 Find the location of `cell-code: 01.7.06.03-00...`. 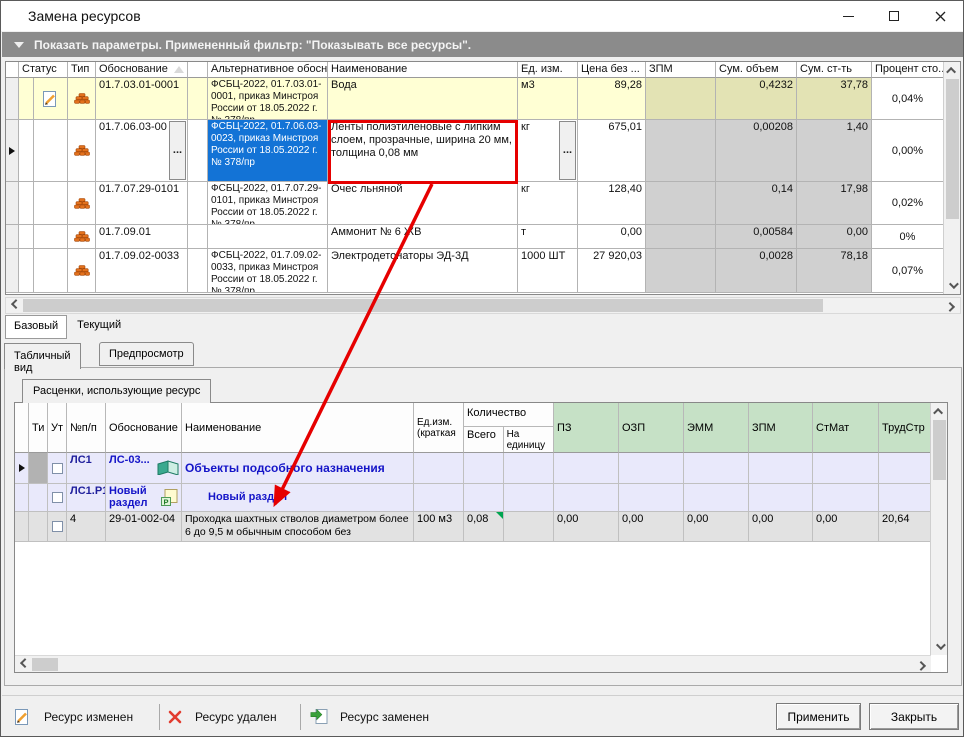

cell-code: 01.7.06.03-00... is located at coordinates (142, 151).